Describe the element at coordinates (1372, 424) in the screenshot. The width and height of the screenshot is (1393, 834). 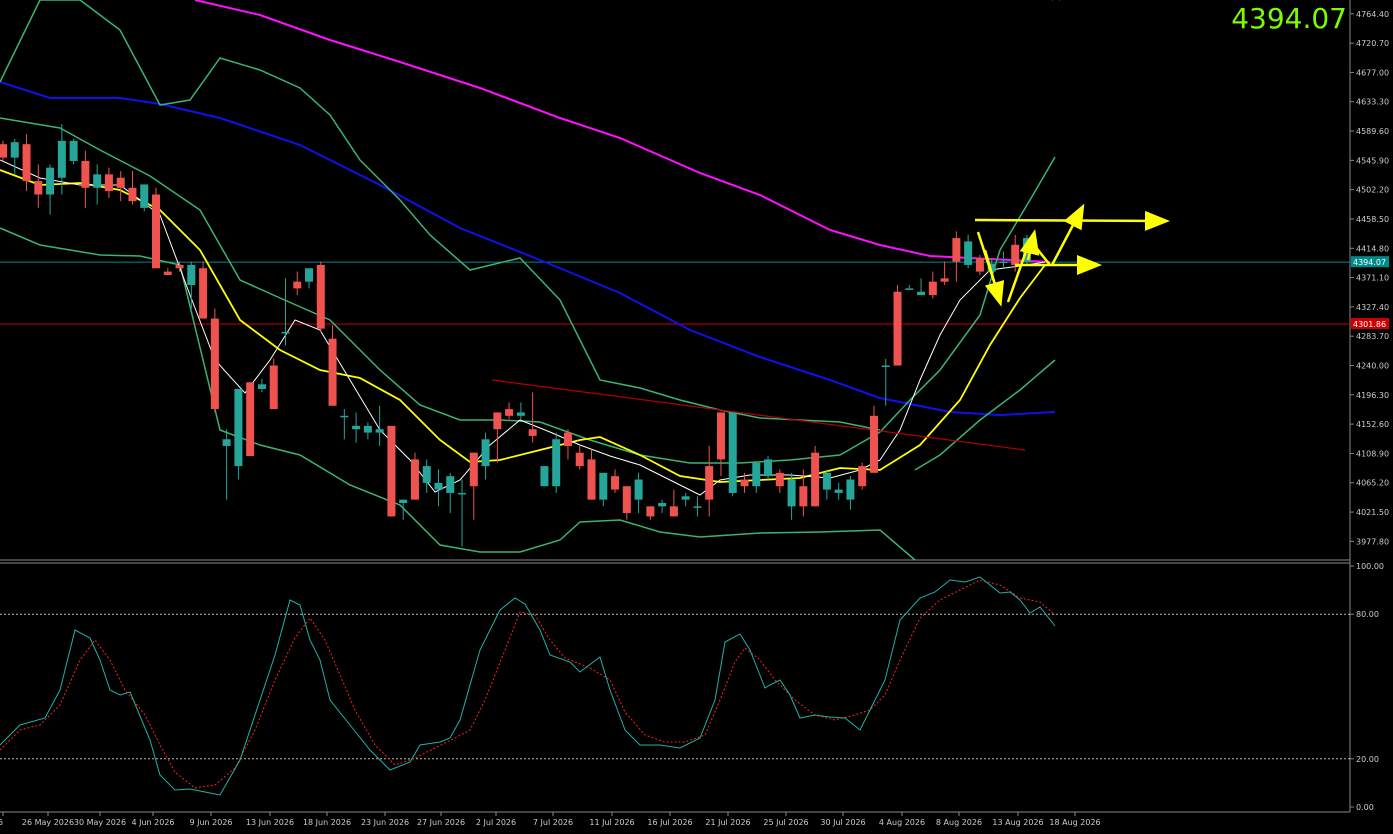
I see `price-tick-label: 4152.60` at that location.